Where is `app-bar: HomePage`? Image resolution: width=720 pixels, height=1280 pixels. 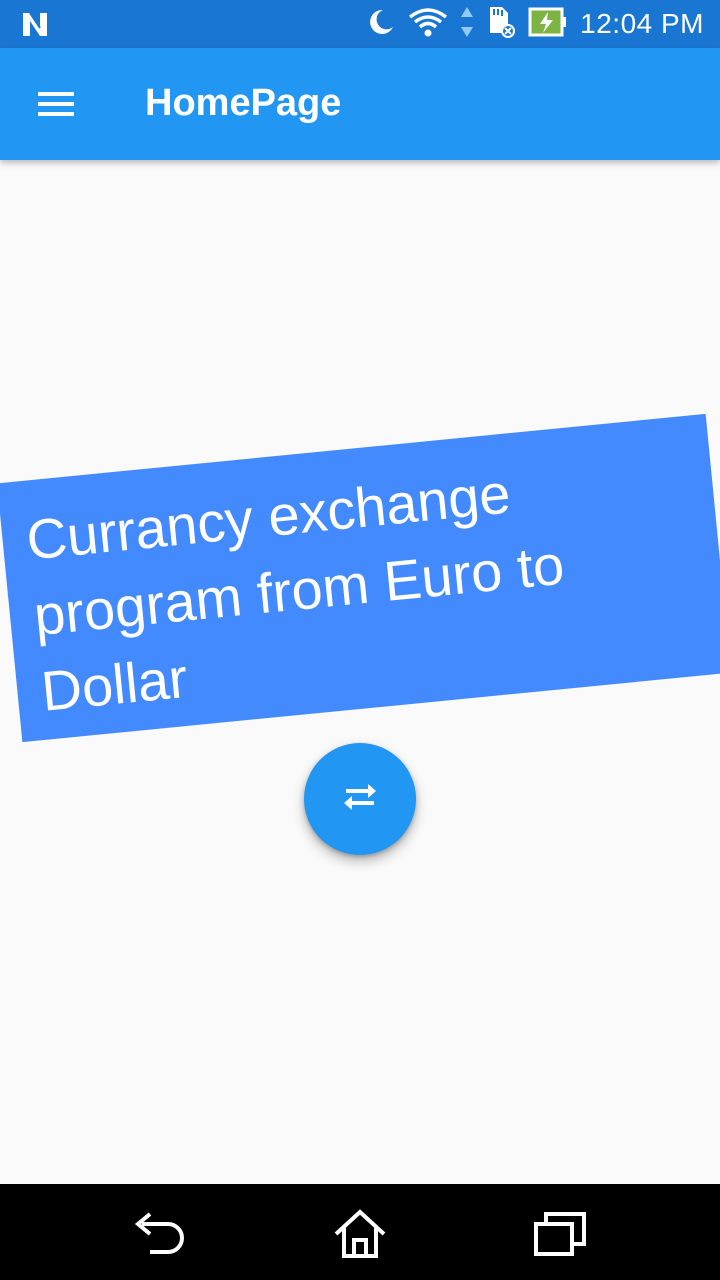
app-bar: HomePage is located at coordinates (360, 104).